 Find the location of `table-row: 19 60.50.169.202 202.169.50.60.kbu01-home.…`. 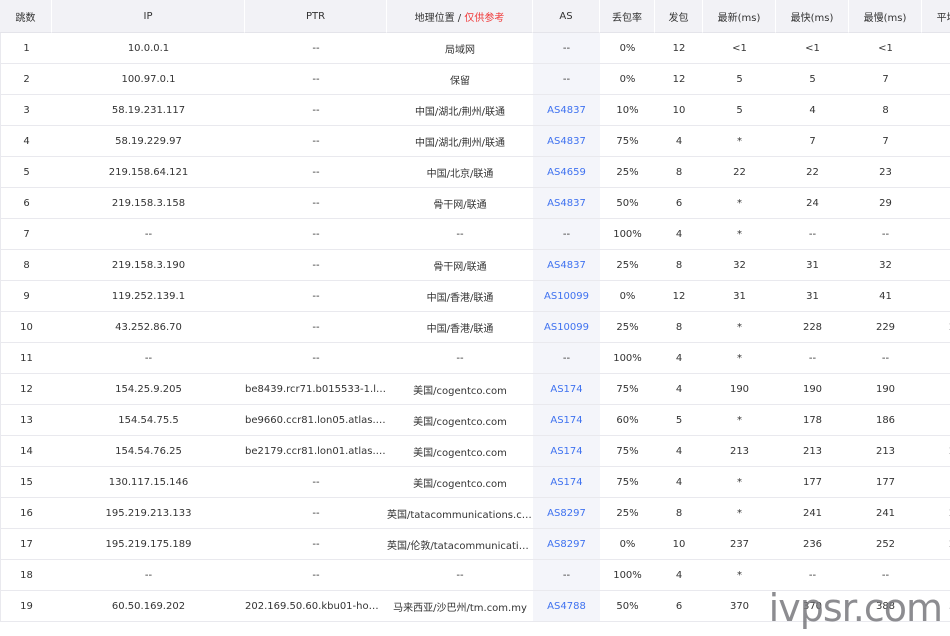

table-row: 19 60.50.169.202 202.169.50.60.kbu01-home.… is located at coordinates (475, 606).